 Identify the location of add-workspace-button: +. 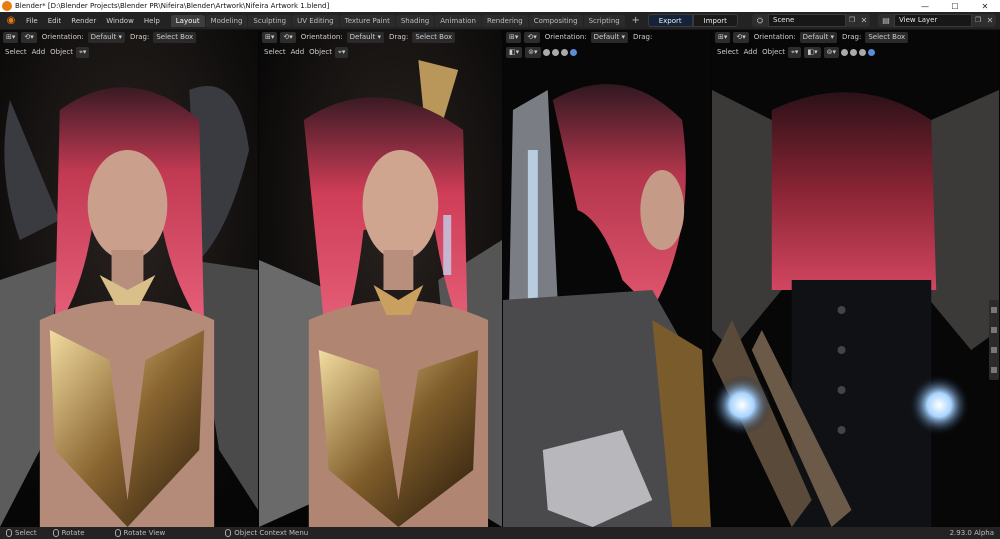
(636, 21).